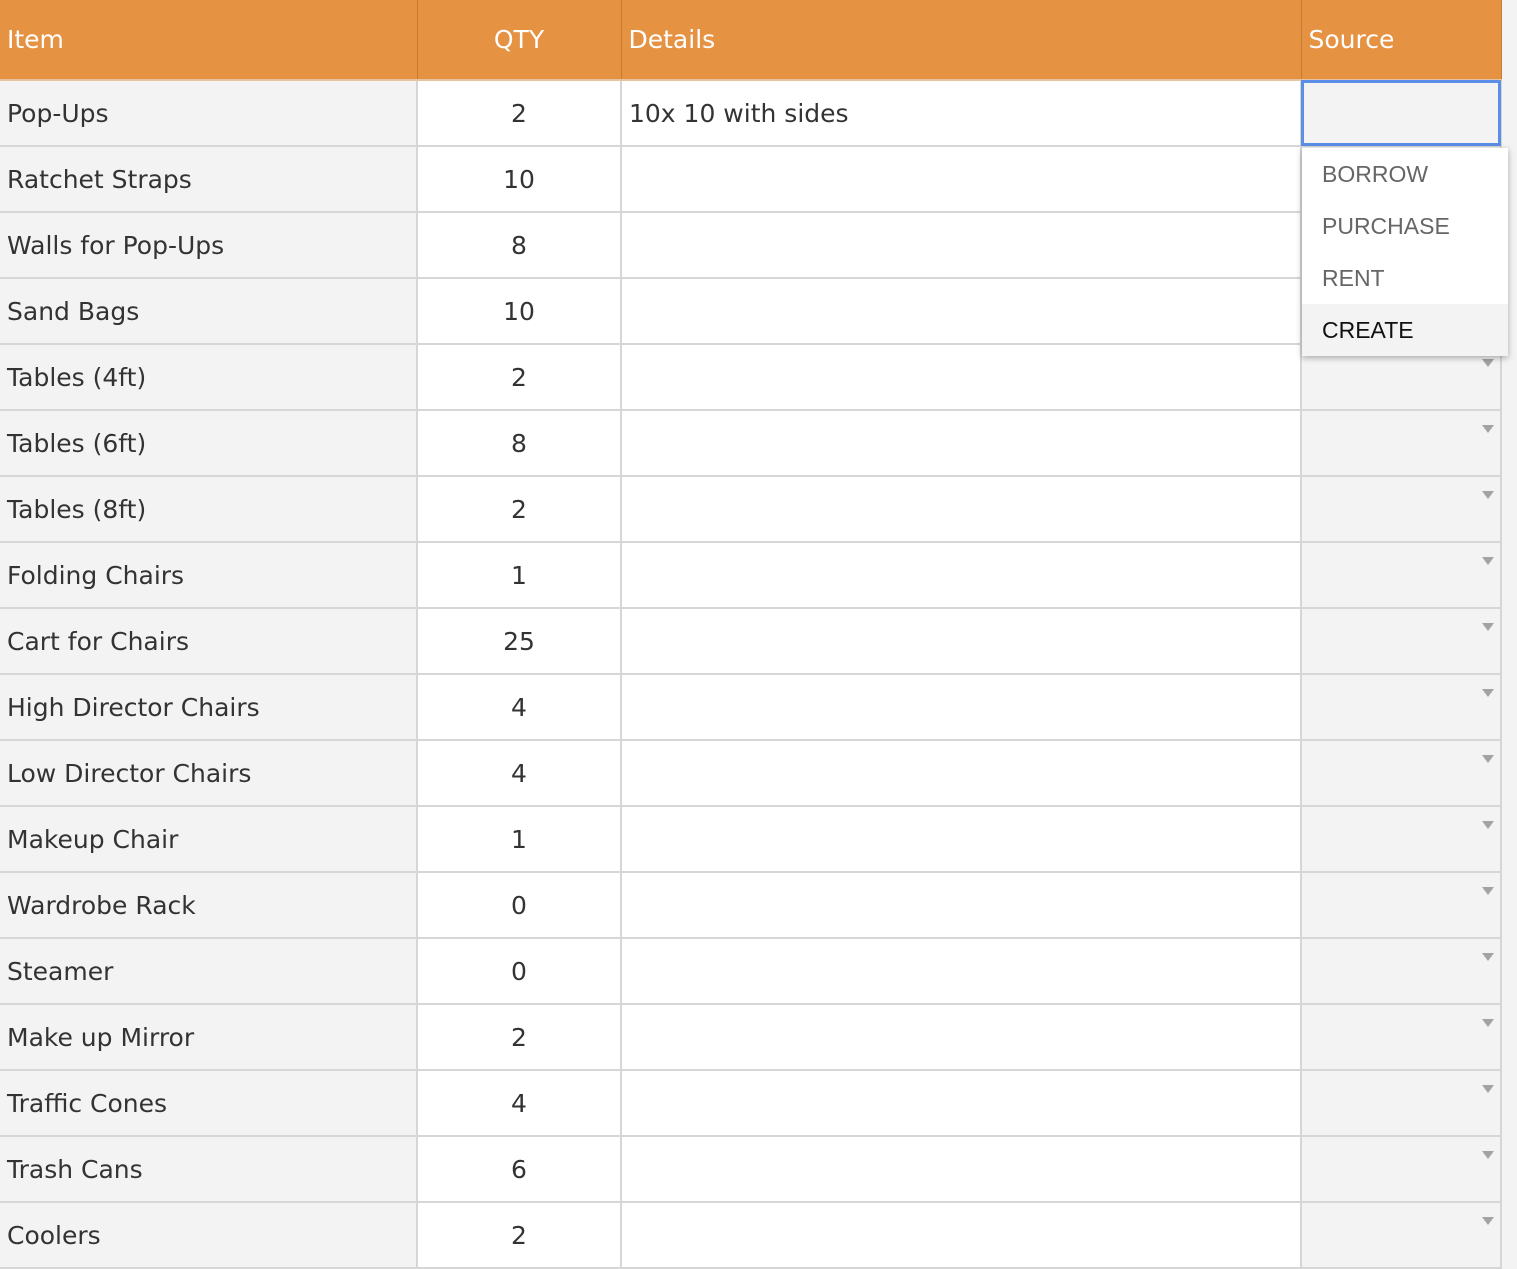  I want to click on column-header-source: Source, so click(1401, 40).